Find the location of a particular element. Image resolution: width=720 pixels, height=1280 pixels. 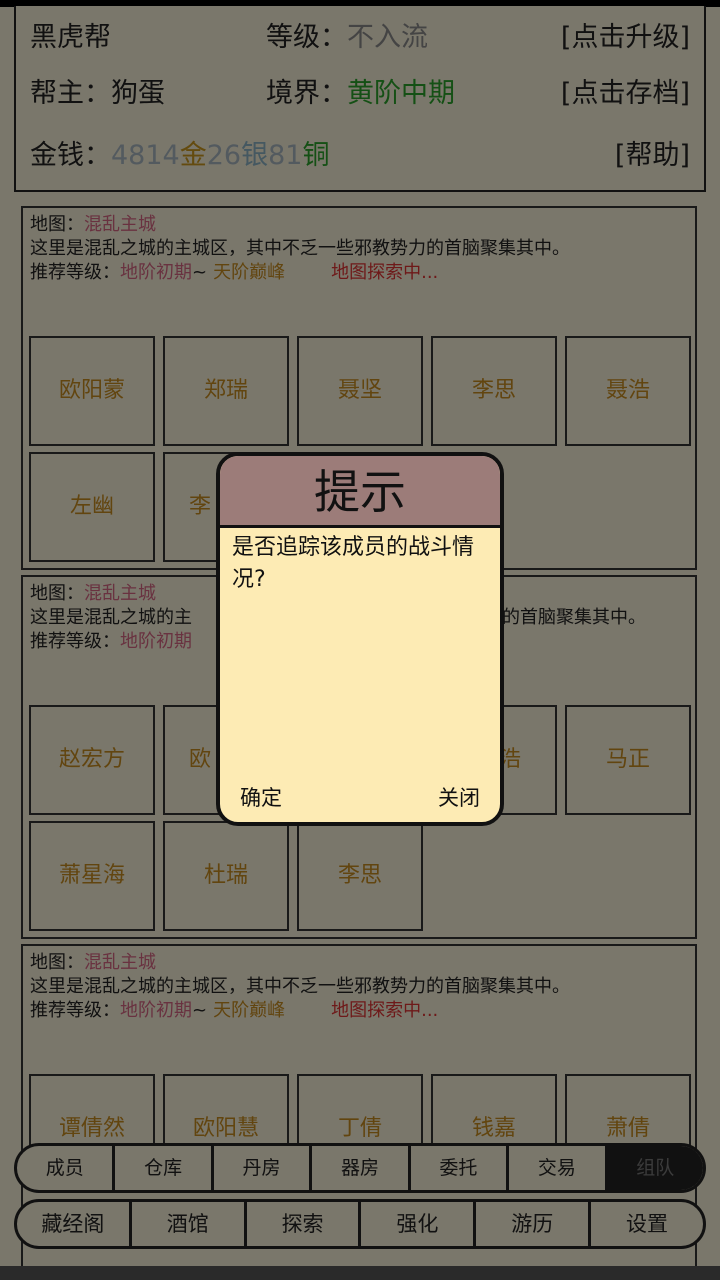

confirm-button: 确定 is located at coordinates (261, 797).